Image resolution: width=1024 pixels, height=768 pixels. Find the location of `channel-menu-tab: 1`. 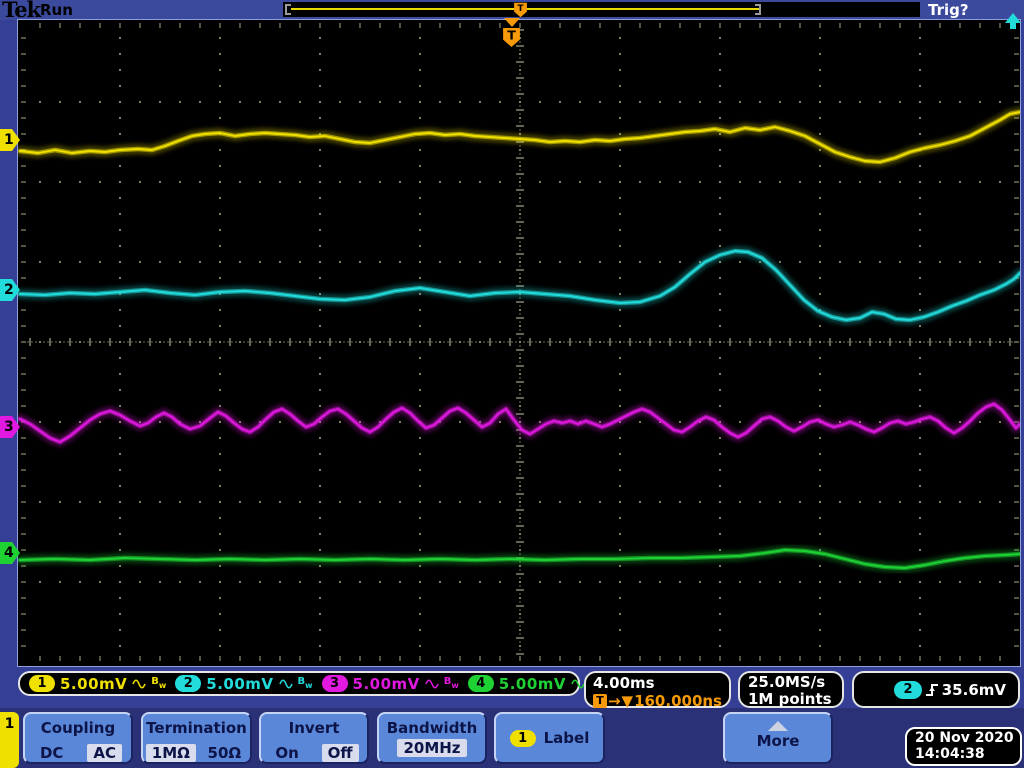

channel-menu-tab: 1 is located at coordinates (9, 740).